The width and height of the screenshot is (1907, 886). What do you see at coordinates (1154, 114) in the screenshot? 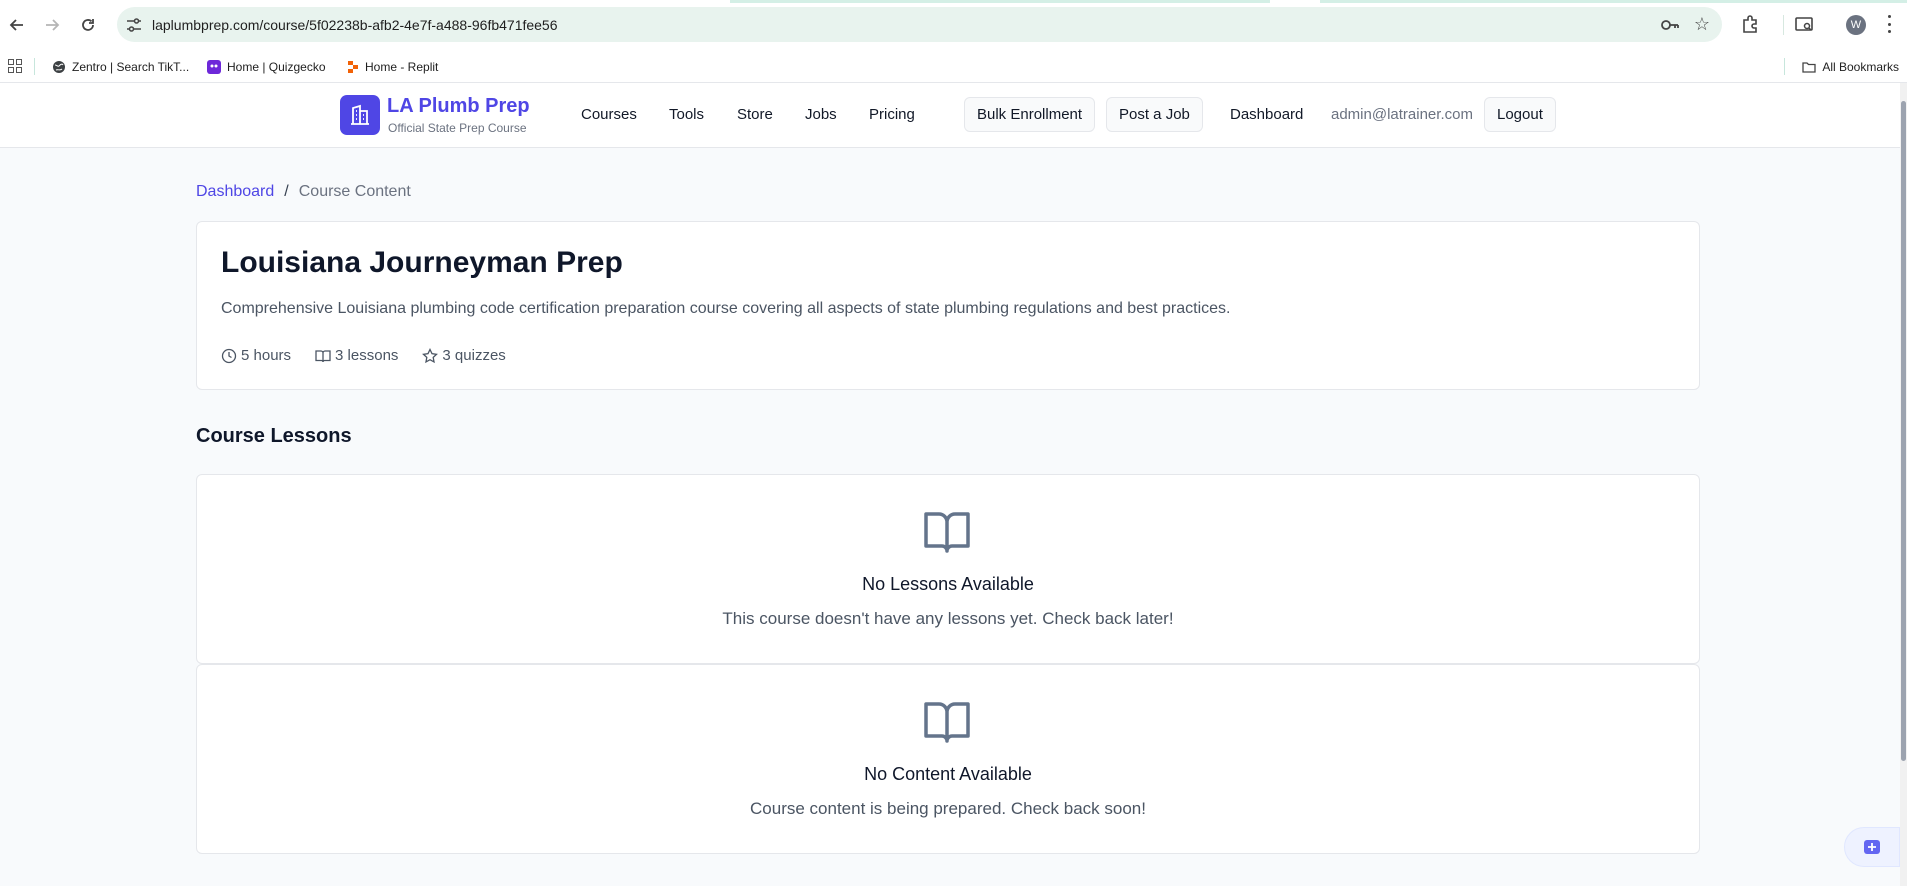
I see `post-job-button: Post a Job` at bounding box center [1154, 114].